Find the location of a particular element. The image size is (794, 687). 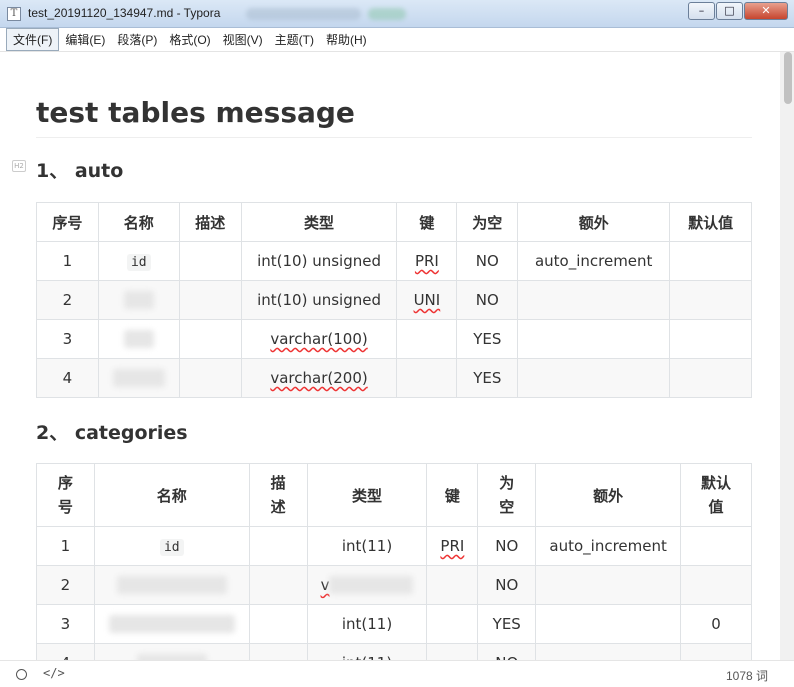

word-count: 1078 词 is located at coordinates (747, 675).